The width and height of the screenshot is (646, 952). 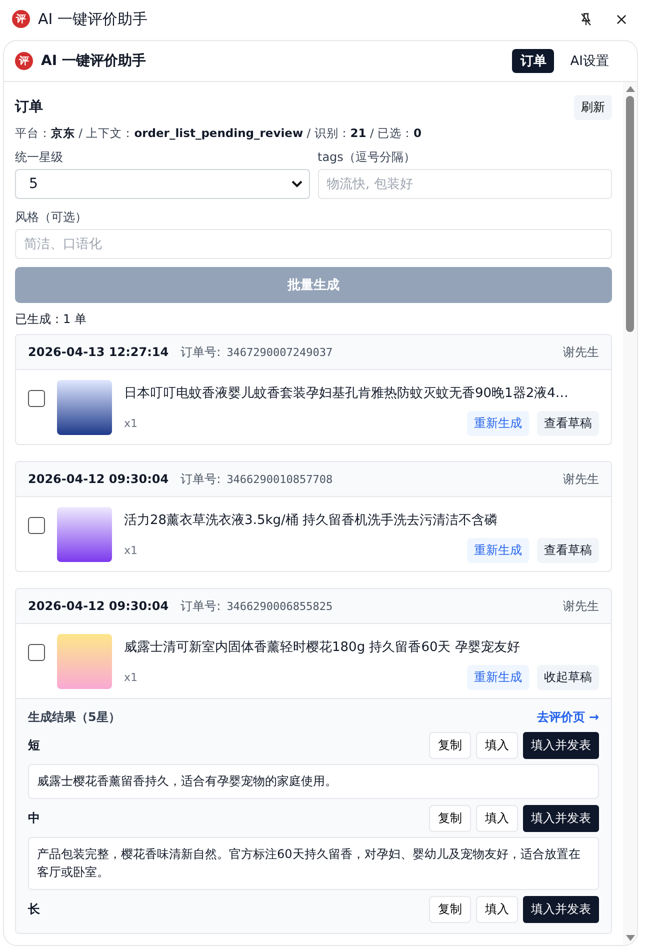 I want to click on product-title: 活力28薰衣草洗衣液3.5kg/桶 持久留香机洗手洗去污清洁不含磷, so click(x=311, y=520).